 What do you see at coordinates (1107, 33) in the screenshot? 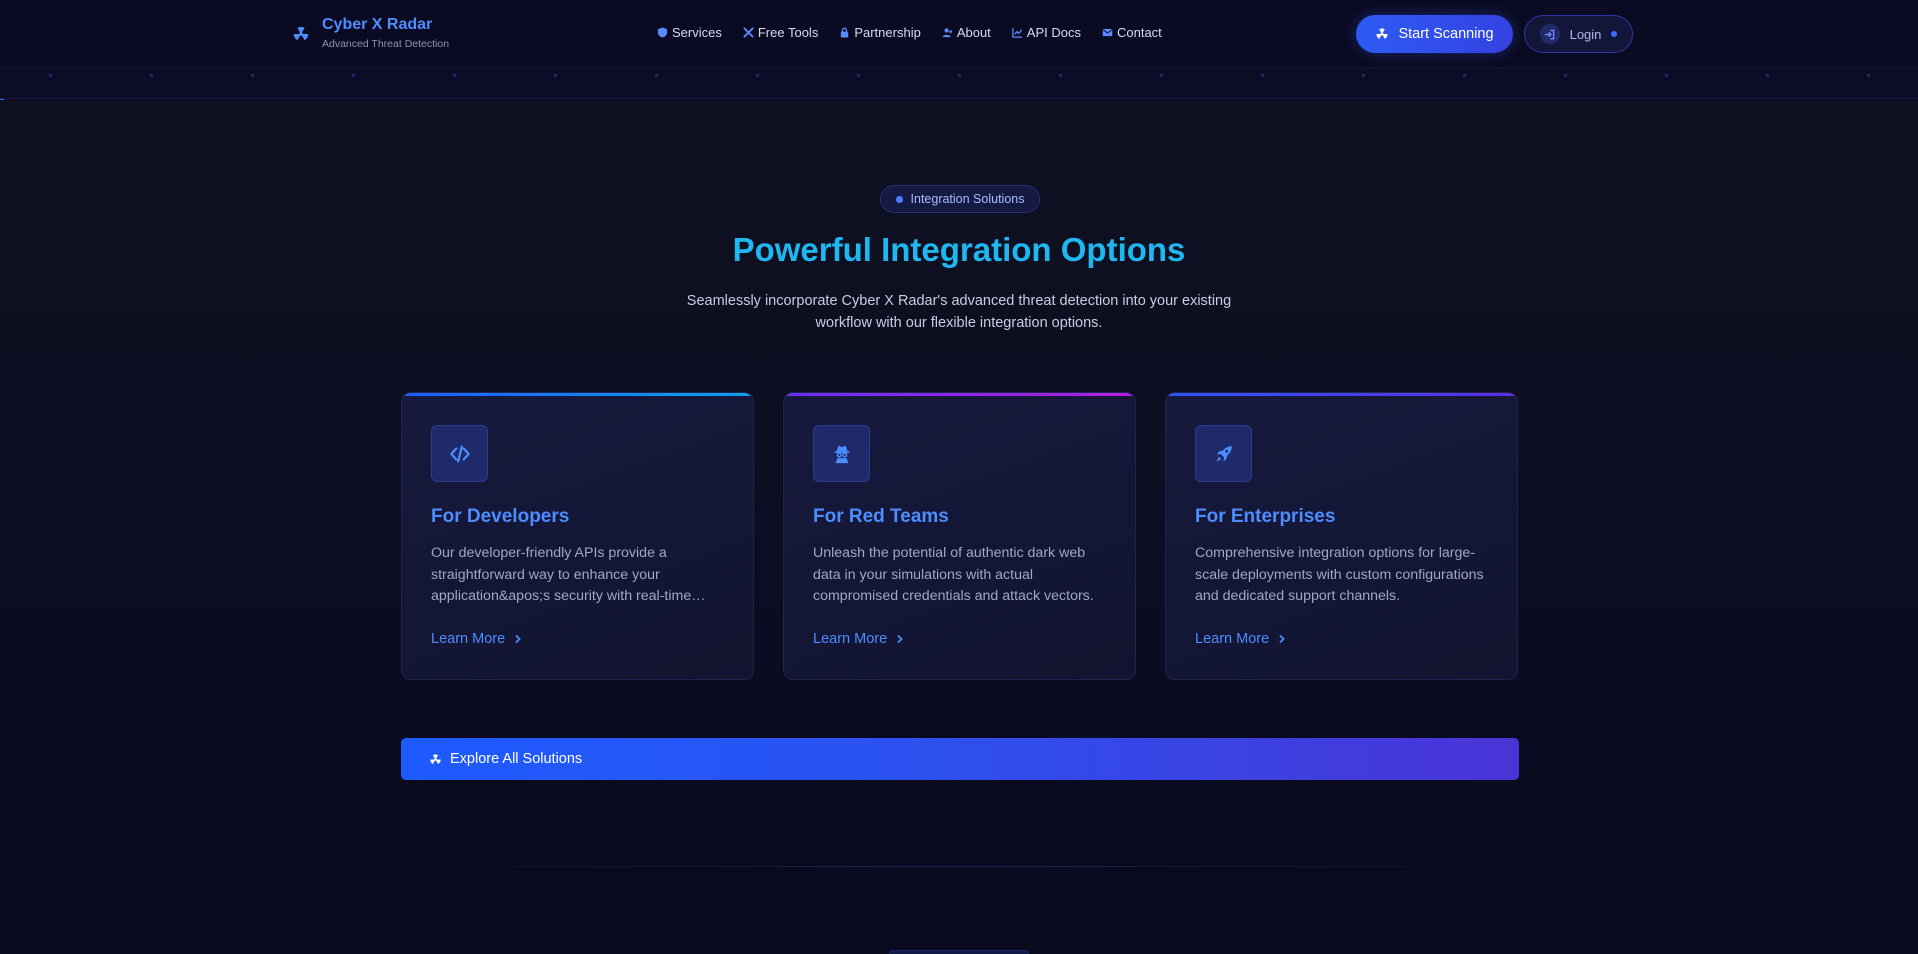
I see `envelope-icon` at bounding box center [1107, 33].